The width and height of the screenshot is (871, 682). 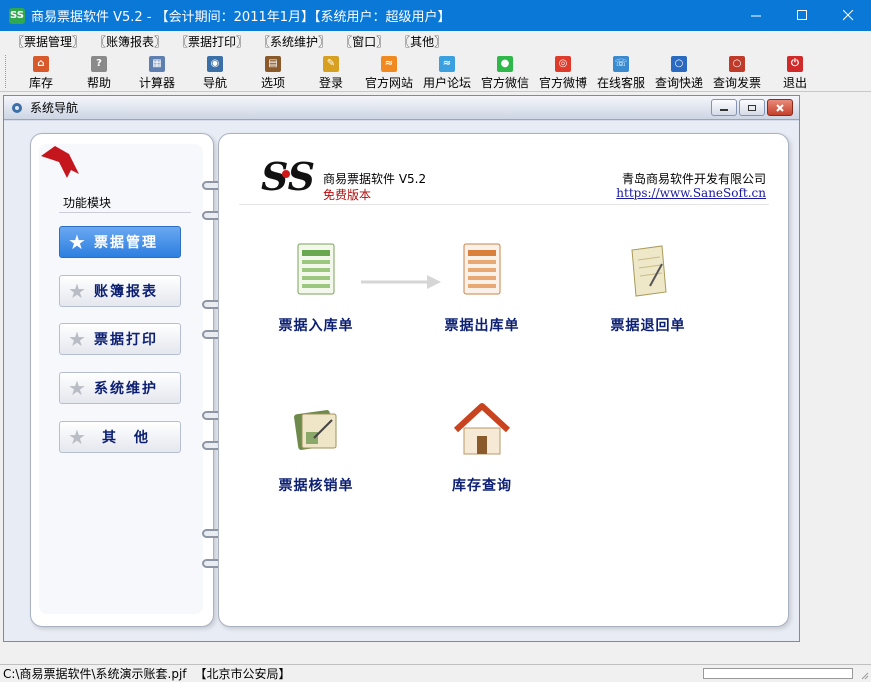 I want to click on write-off-icon, so click(x=315, y=430).